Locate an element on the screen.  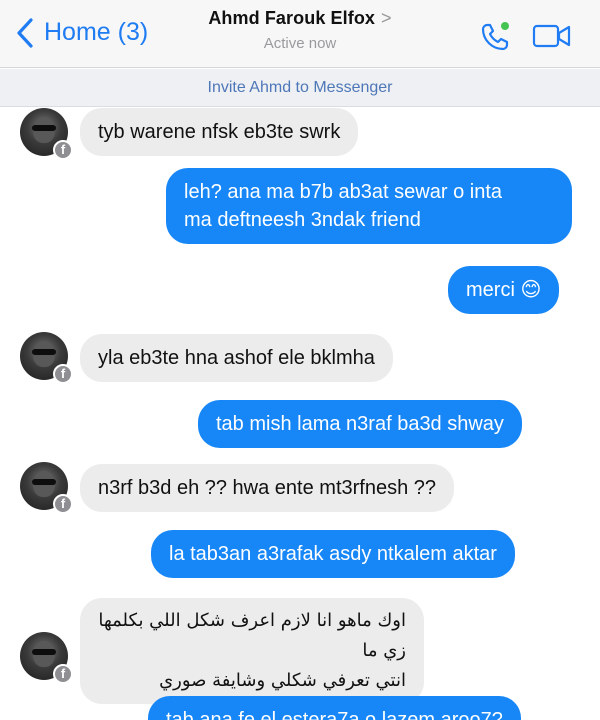
incoming-message: n3rf b3d eh ?? hwa ente mt3rfnesh ?? is located at coordinates (267, 488).